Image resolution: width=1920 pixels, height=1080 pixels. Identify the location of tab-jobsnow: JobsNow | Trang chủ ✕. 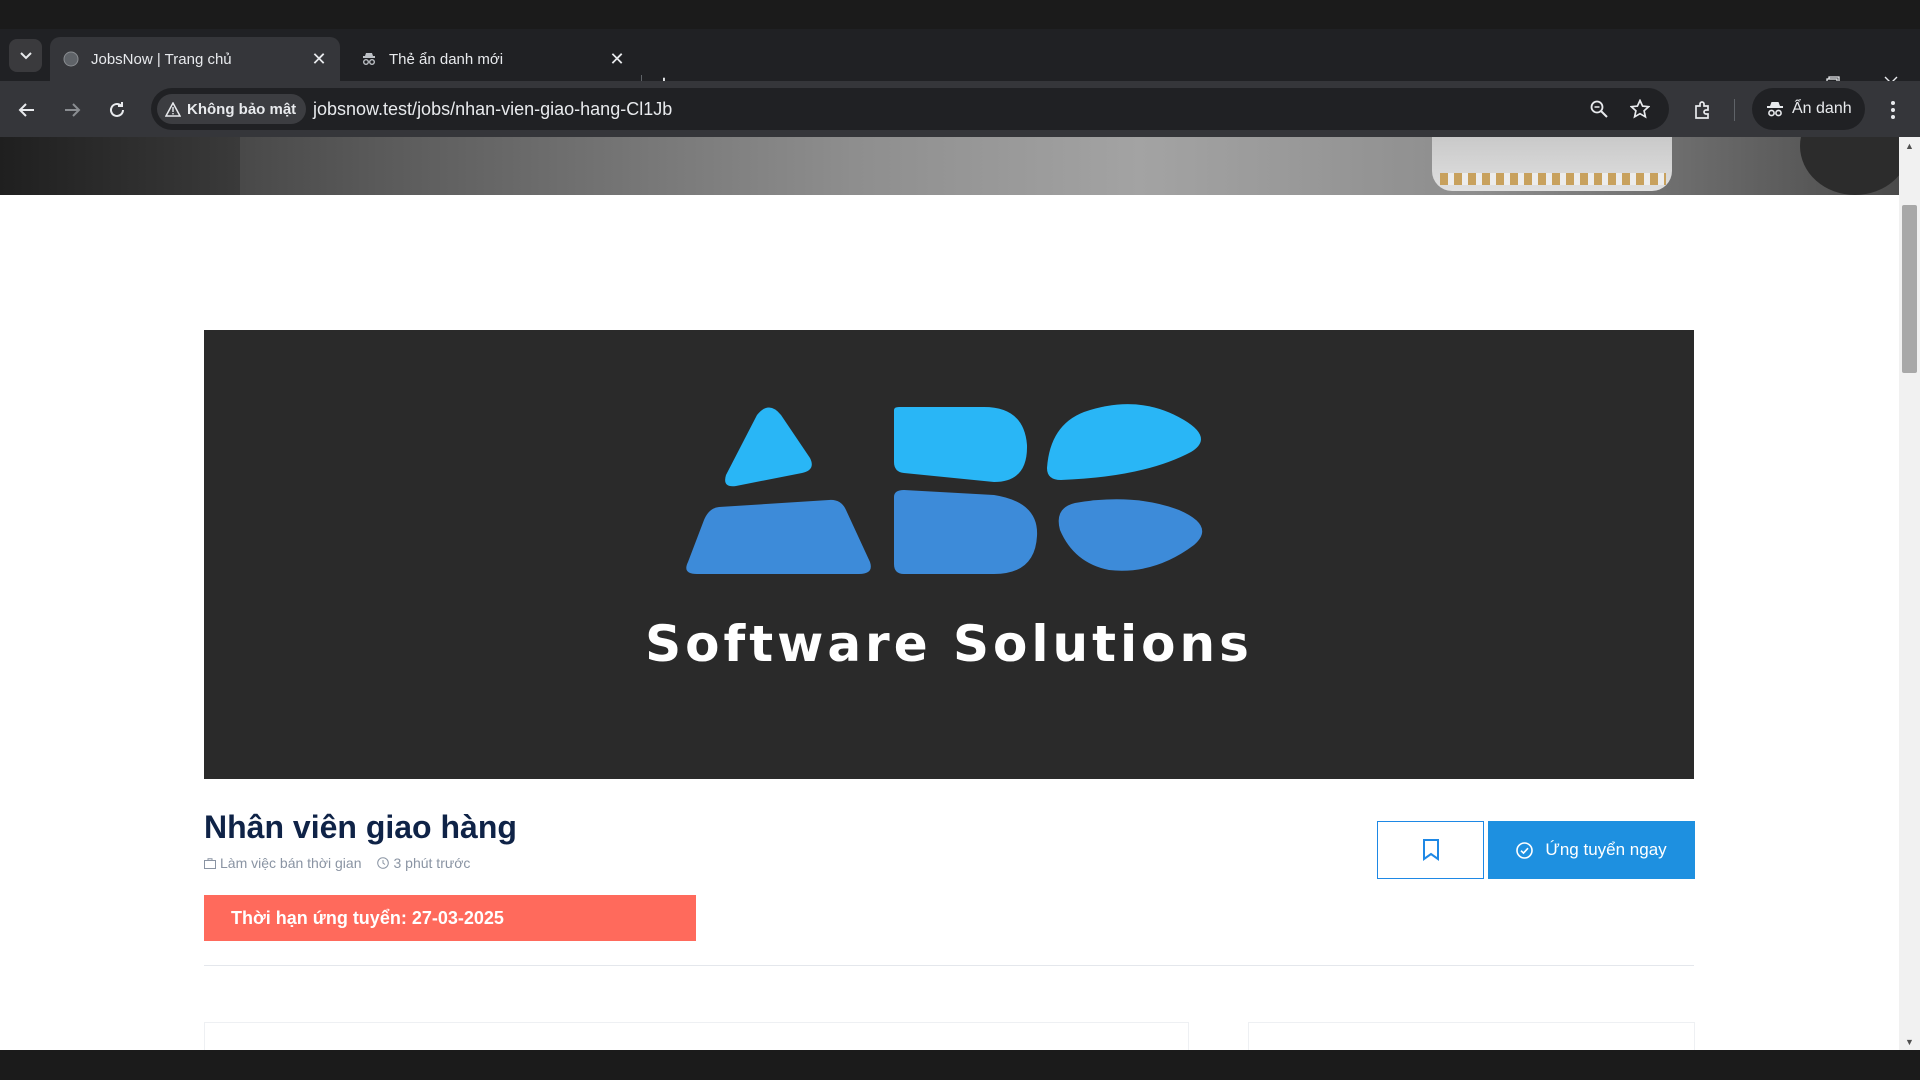
(195, 59).